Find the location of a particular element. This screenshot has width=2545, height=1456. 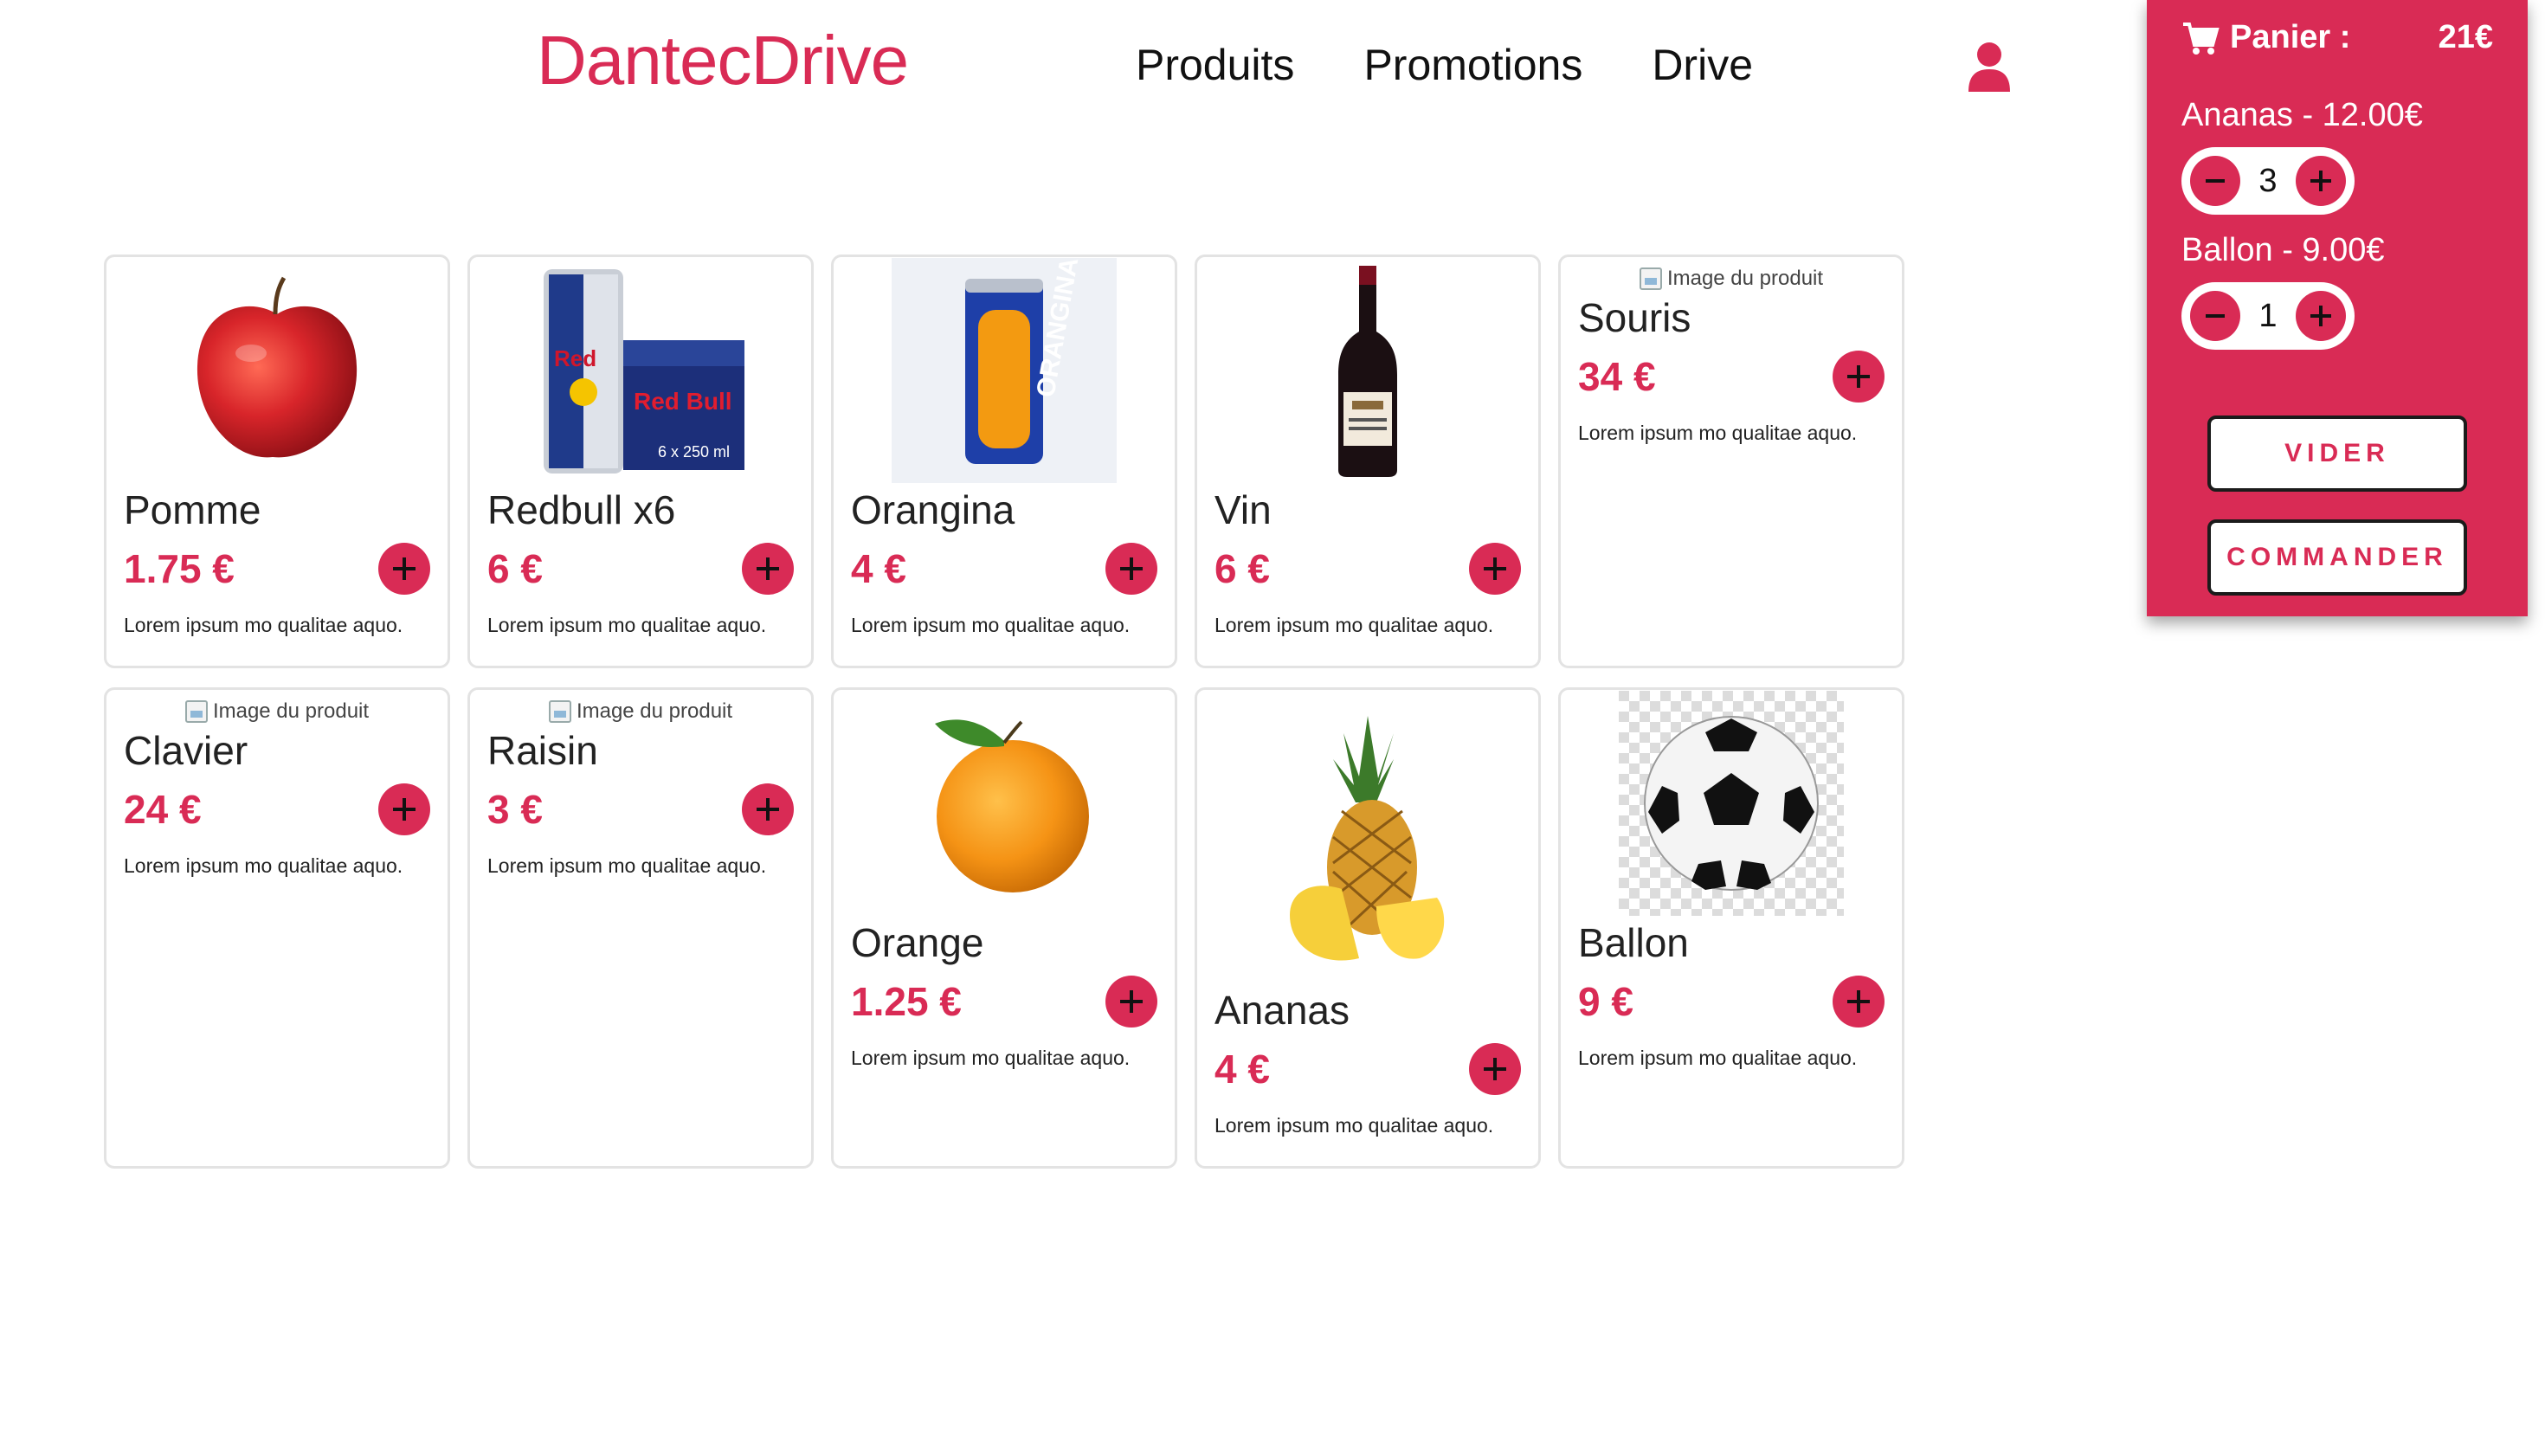

ball-image is located at coordinates (1732, 803).